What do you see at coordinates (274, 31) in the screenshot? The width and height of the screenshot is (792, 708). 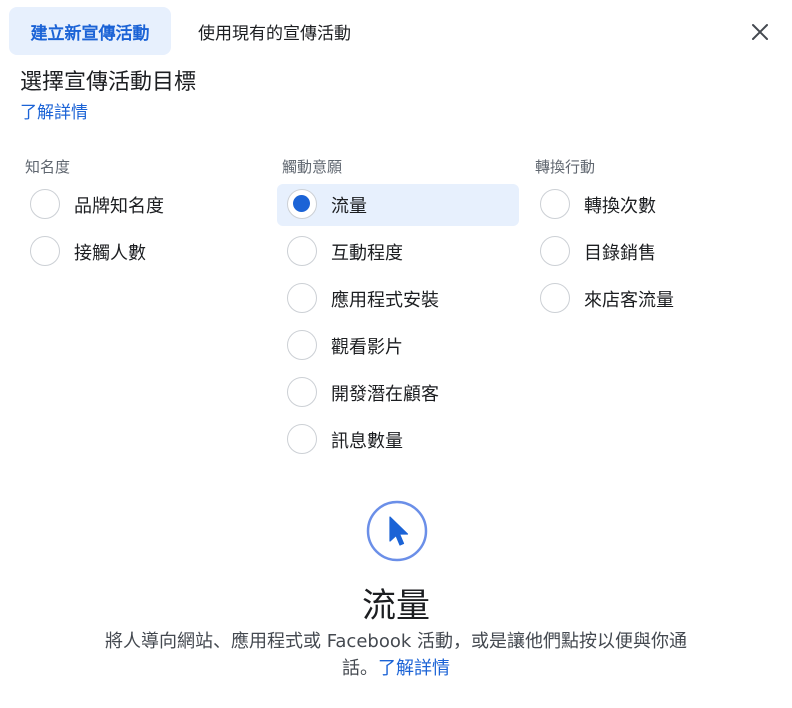 I see `tab-use-existing-campaign: 使用現有的宣傳活動` at bounding box center [274, 31].